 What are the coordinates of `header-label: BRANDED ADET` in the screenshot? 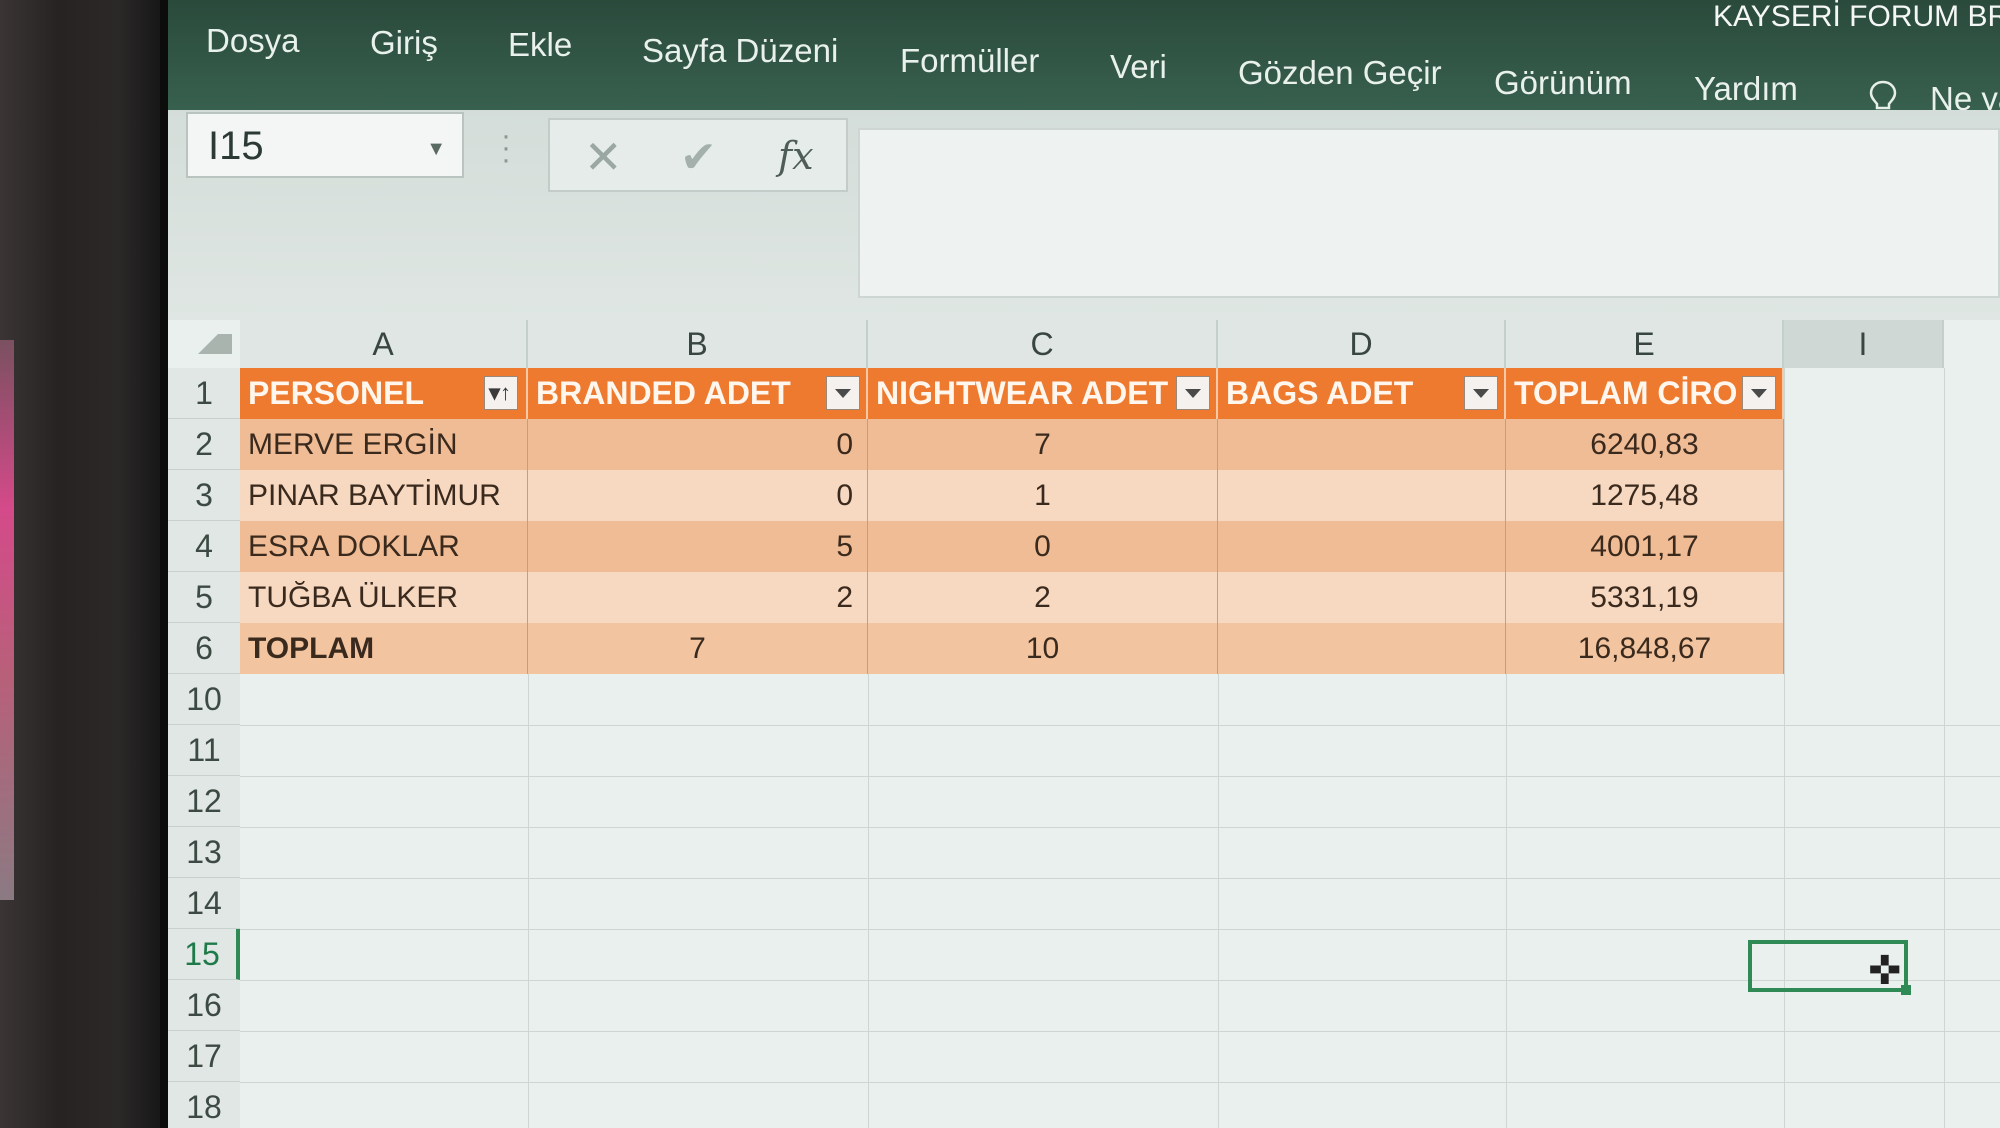 It's located at (663, 393).